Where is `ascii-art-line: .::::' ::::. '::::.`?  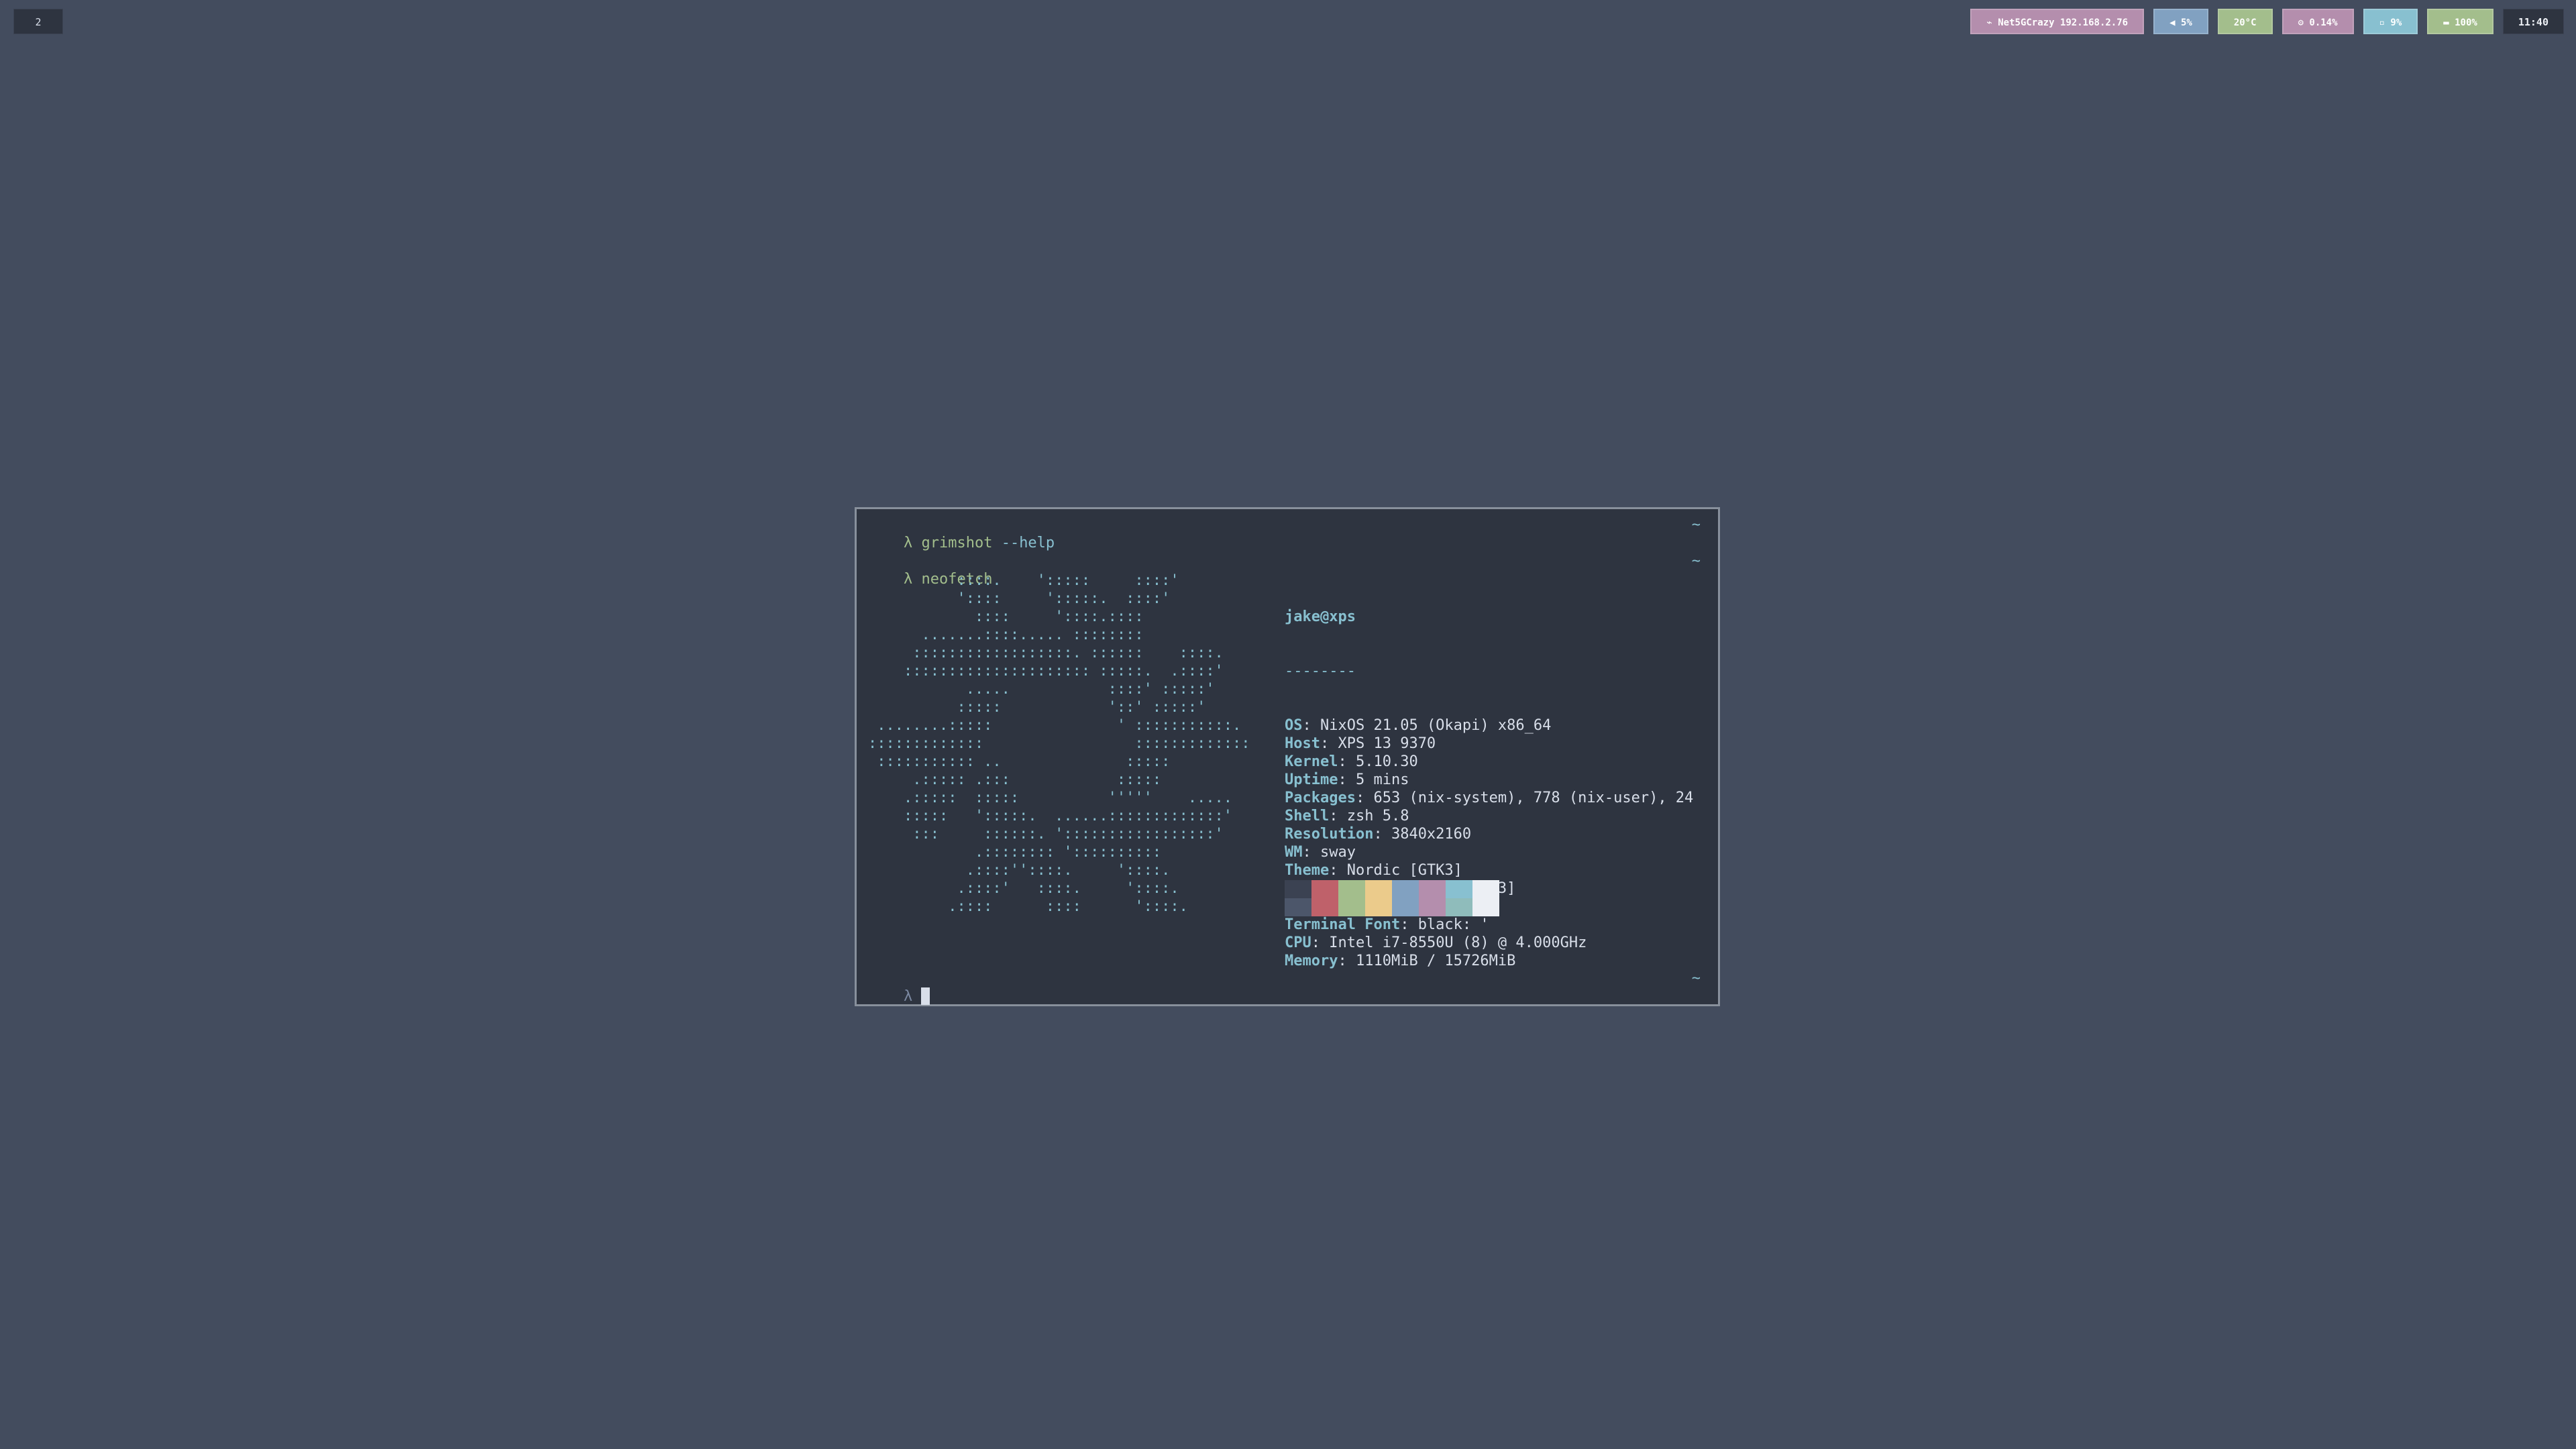
ascii-art-line: .::::' ::::. '::::. is located at coordinates (1023, 888).